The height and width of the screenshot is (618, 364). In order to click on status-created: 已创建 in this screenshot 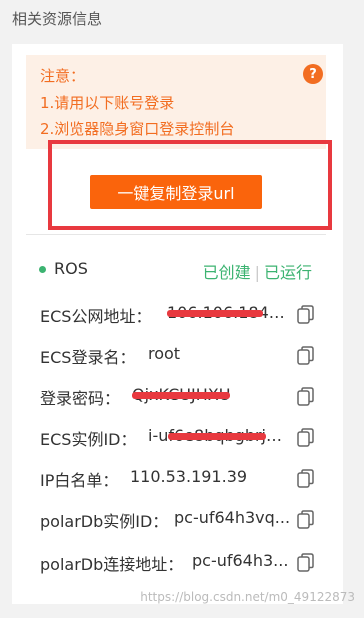, I will do `click(226, 272)`.